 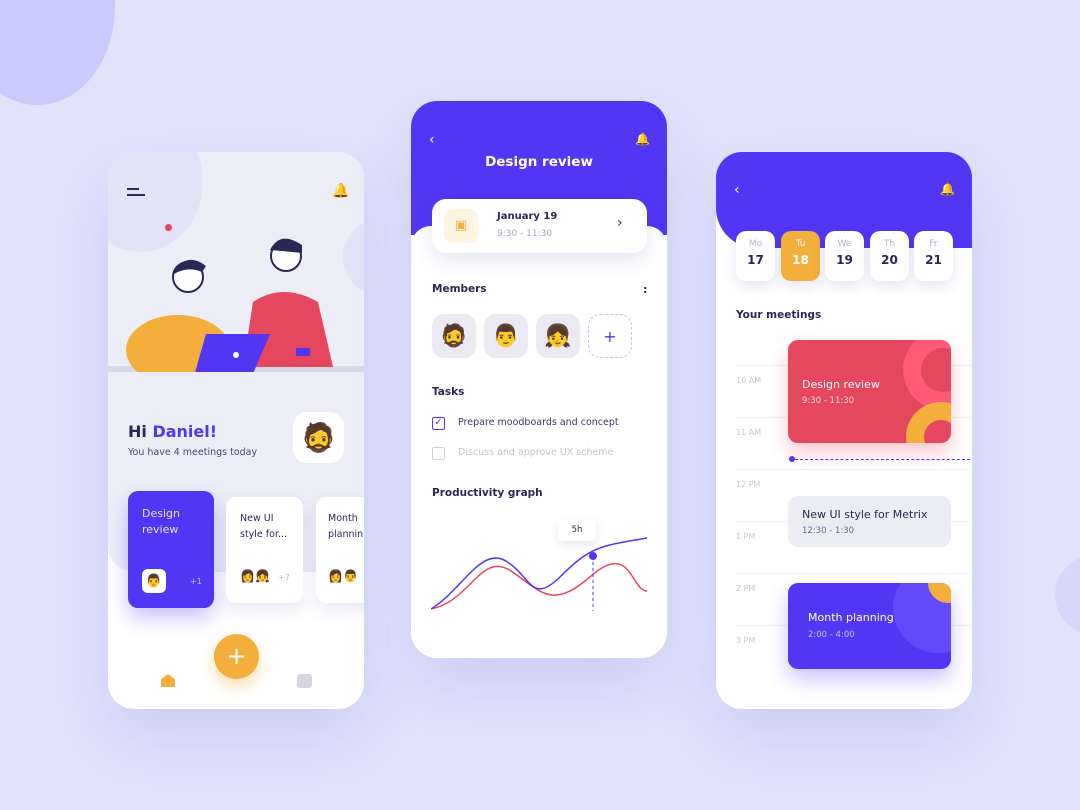 What do you see at coordinates (620, 223) in the screenshot?
I see `chevron-right-icon: ›` at bounding box center [620, 223].